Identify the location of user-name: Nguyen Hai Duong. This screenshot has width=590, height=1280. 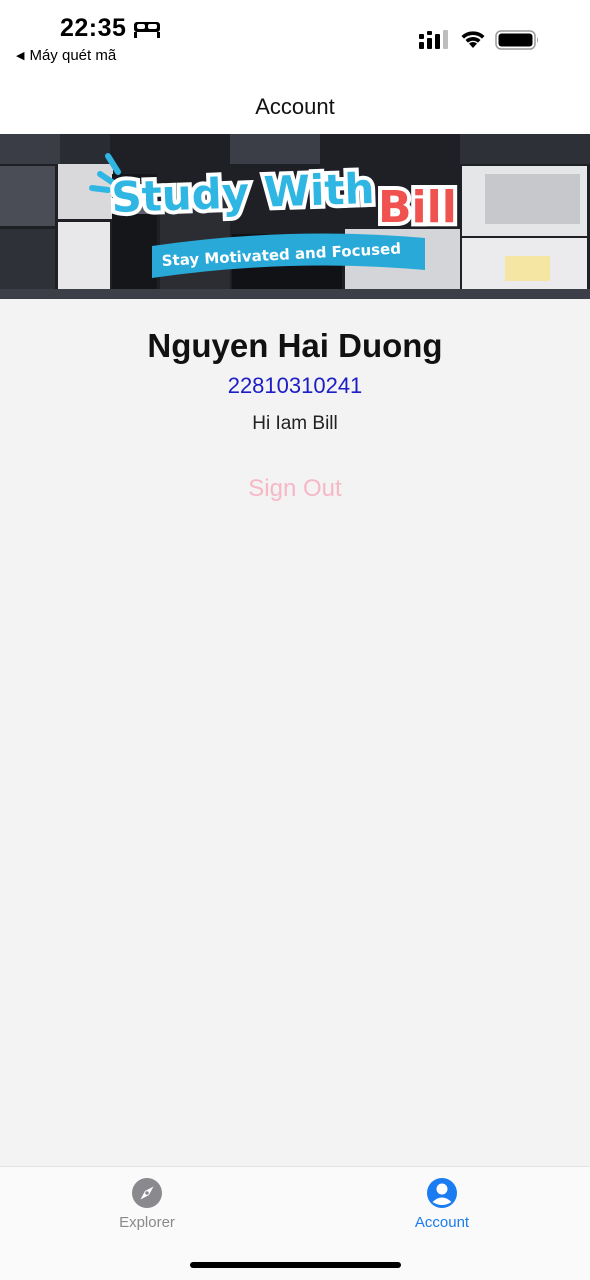
(295, 345).